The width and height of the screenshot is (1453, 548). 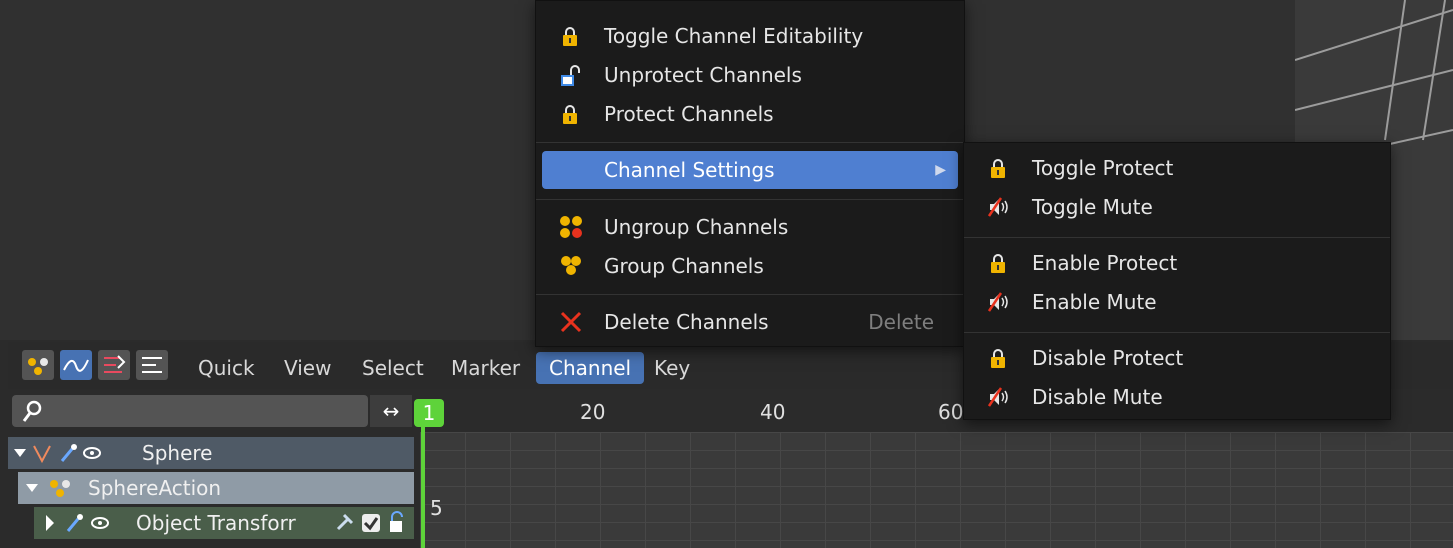 What do you see at coordinates (216, 523) in the screenshot?
I see `channel-label-object-transform: Object Transforr` at bounding box center [216, 523].